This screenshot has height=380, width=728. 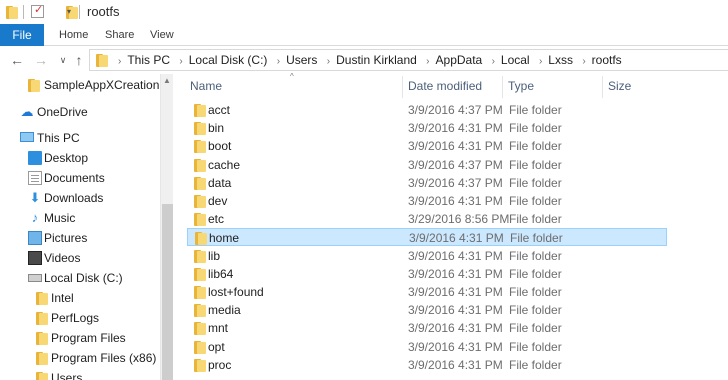 What do you see at coordinates (80, 358) in the screenshot?
I see `nav-item-program-files-x86: Program Files (x86)` at bounding box center [80, 358].